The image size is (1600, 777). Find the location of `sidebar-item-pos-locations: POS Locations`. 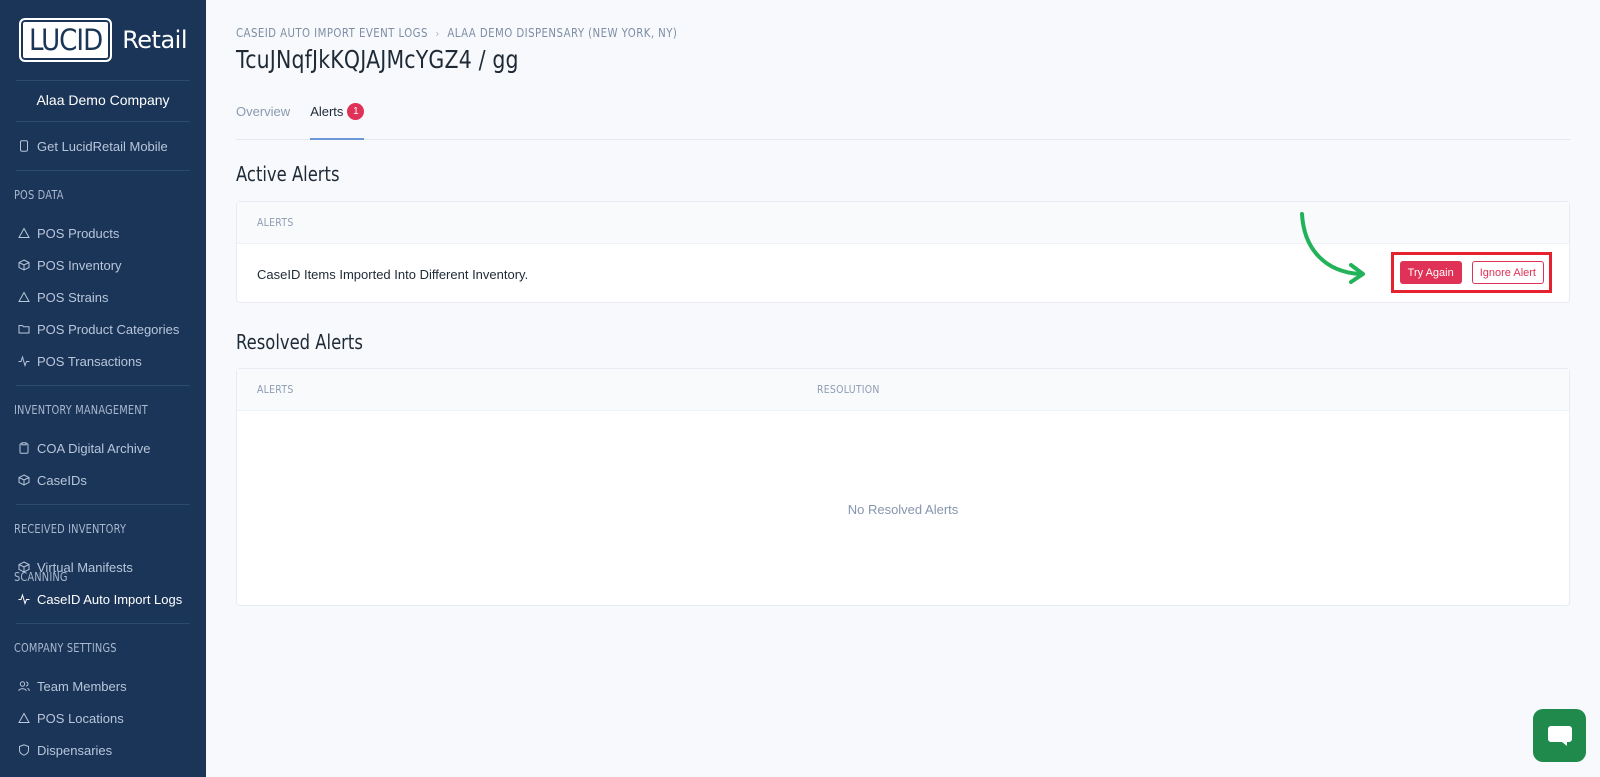

sidebar-item-pos-locations: POS Locations is located at coordinates (103, 718).